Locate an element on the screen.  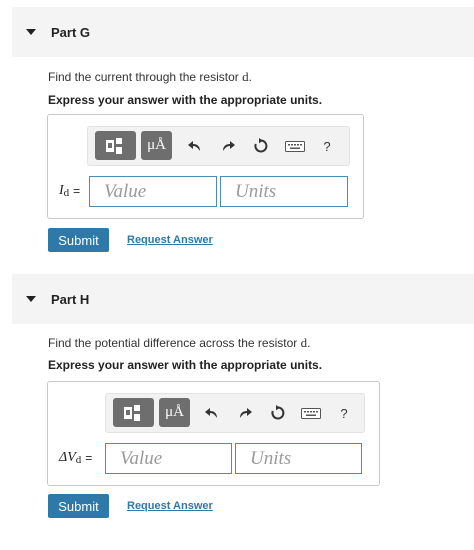
part-title: Part H is located at coordinates (70, 299).